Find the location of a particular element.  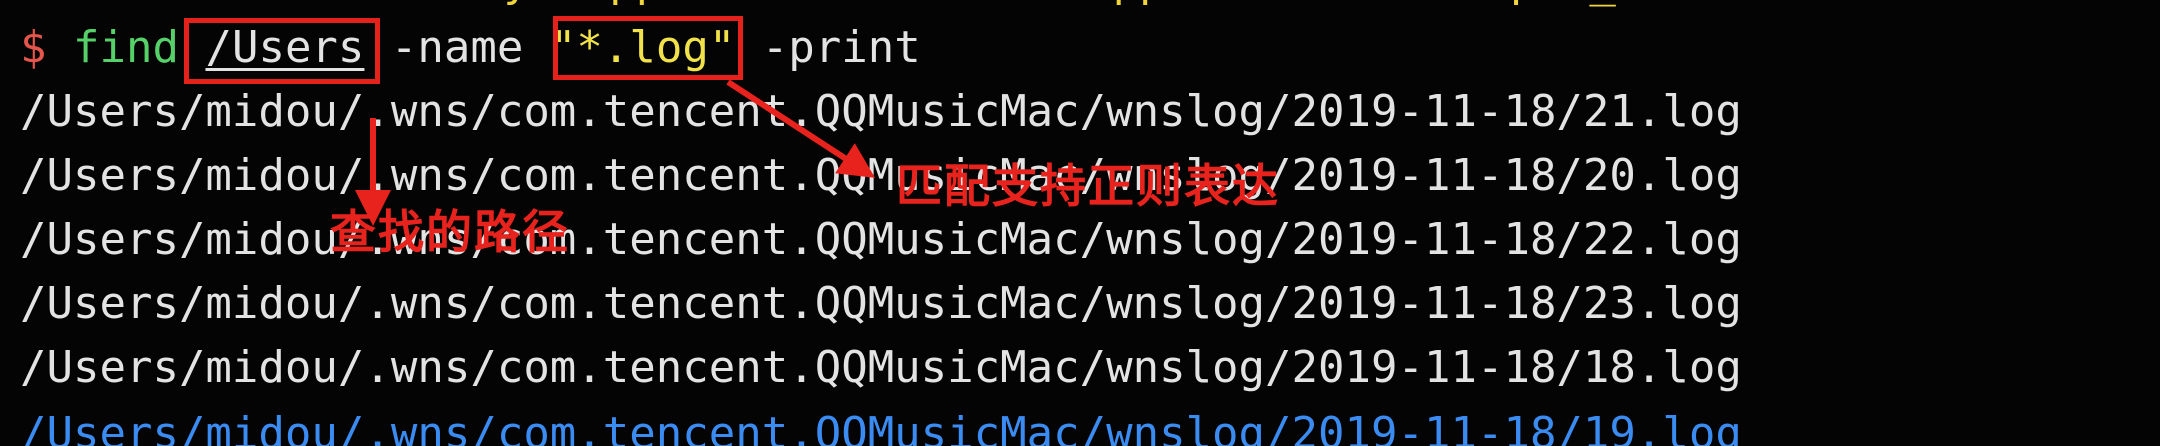

pattern-highlight-box is located at coordinates (648, 48).